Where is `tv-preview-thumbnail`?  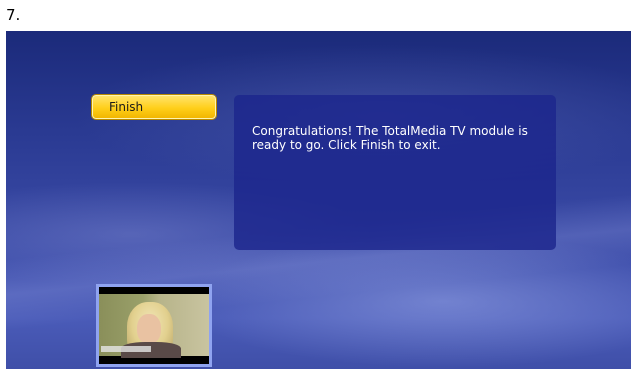 tv-preview-thumbnail is located at coordinates (154, 325).